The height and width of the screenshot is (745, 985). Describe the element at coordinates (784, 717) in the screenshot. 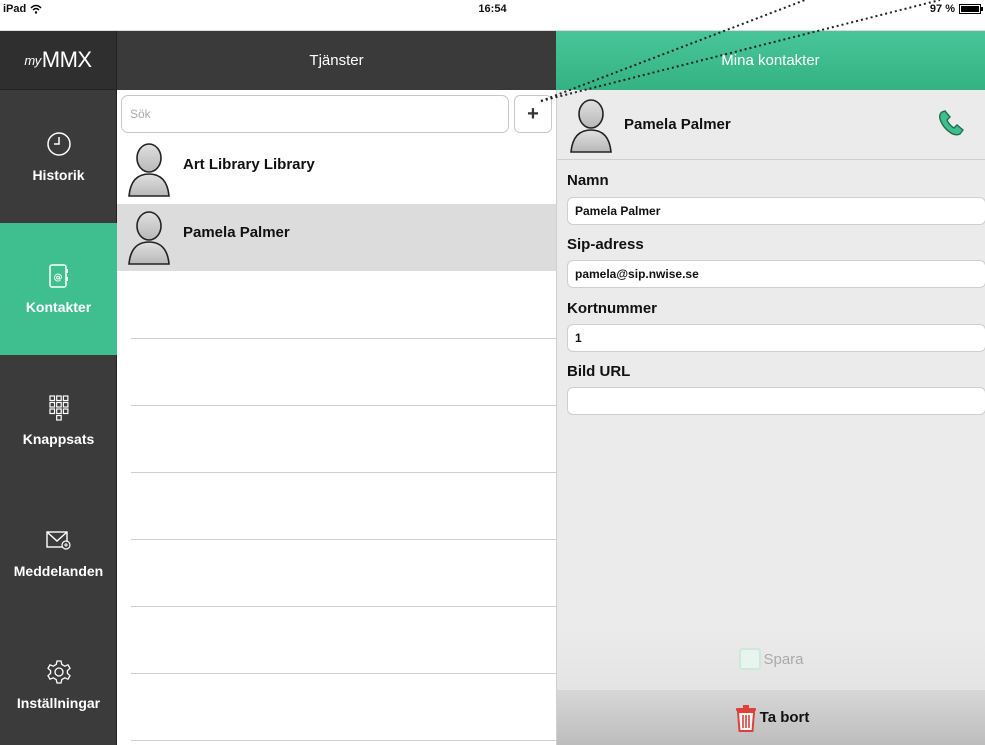

I see `delete-label: Ta bort` at that location.